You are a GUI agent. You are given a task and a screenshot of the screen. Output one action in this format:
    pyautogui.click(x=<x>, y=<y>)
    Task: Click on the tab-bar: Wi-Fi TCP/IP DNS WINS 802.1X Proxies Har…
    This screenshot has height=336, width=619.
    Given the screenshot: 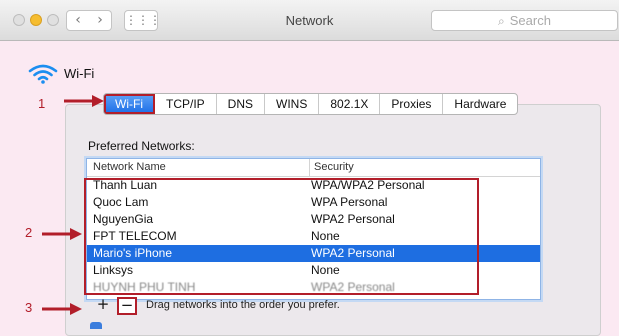 What is the action you would take?
    pyautogui.click(x=311, y=104)
    